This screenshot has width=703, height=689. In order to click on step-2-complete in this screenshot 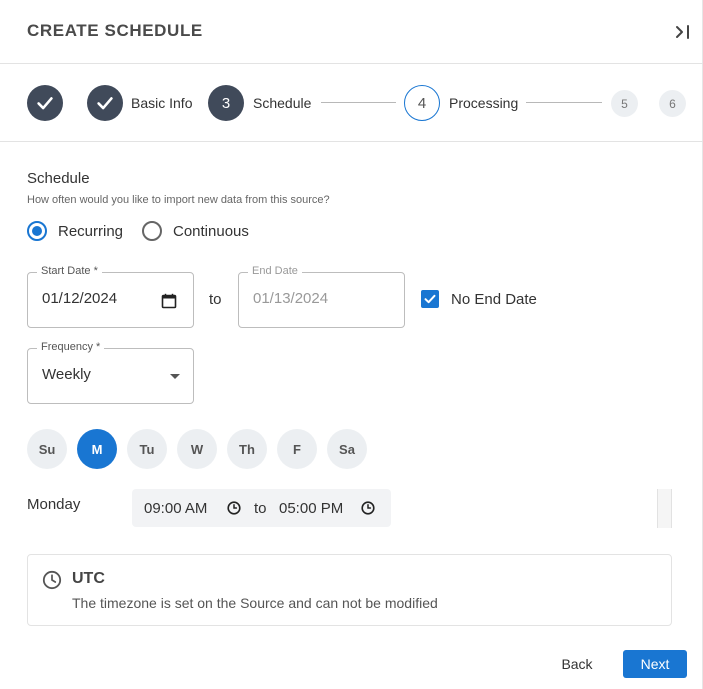, I will do `click(105, 103)`.